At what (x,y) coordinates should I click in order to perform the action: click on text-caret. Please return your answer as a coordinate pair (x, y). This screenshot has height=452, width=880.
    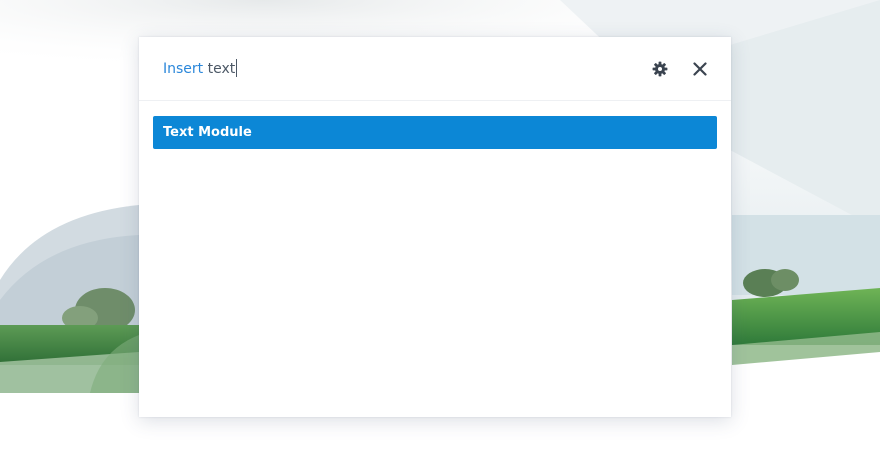
    Looking at the image, I should click on (237, 68).